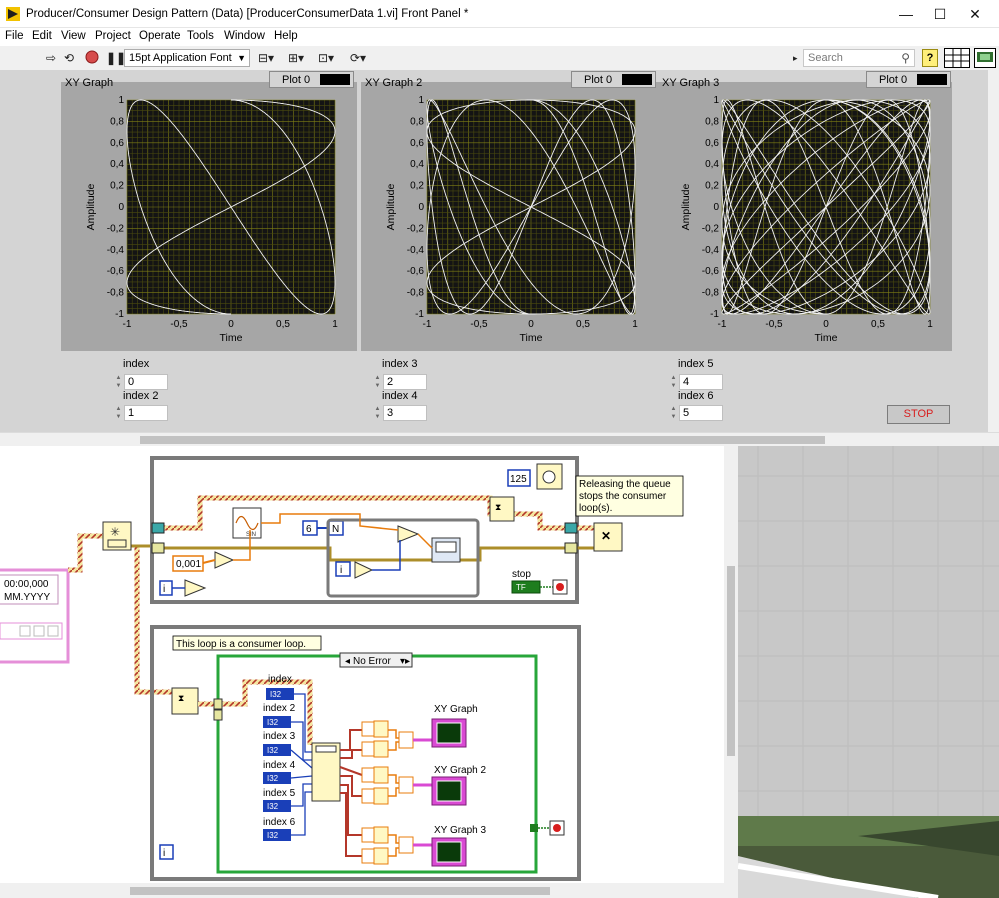 Image resolution: width=999 pixels, height=898 pixels. Describe the element at coordinates (417, 186) in the screenshot. I see `y-tick-label: 0,2` at that location.